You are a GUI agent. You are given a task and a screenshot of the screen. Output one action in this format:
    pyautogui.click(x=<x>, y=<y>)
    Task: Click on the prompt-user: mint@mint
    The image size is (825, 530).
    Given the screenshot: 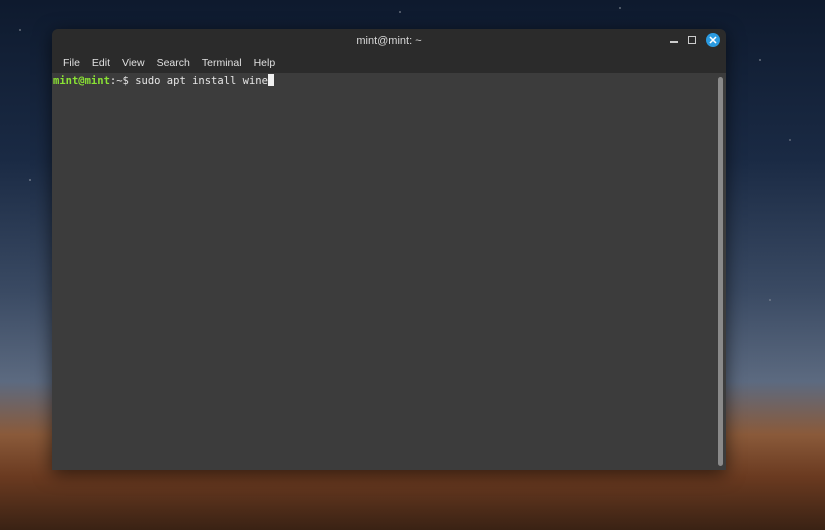 What is the action you would take?
    pyautogui.click(x=81, y=81)
    